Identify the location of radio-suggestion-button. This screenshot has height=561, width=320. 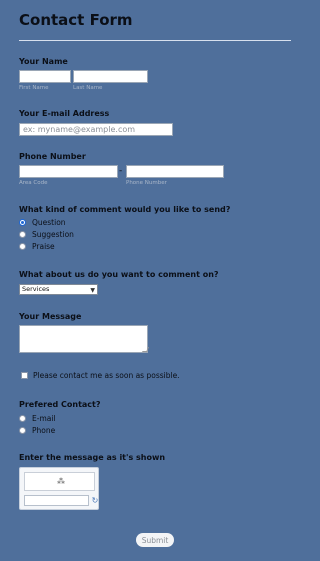
(22, 234).